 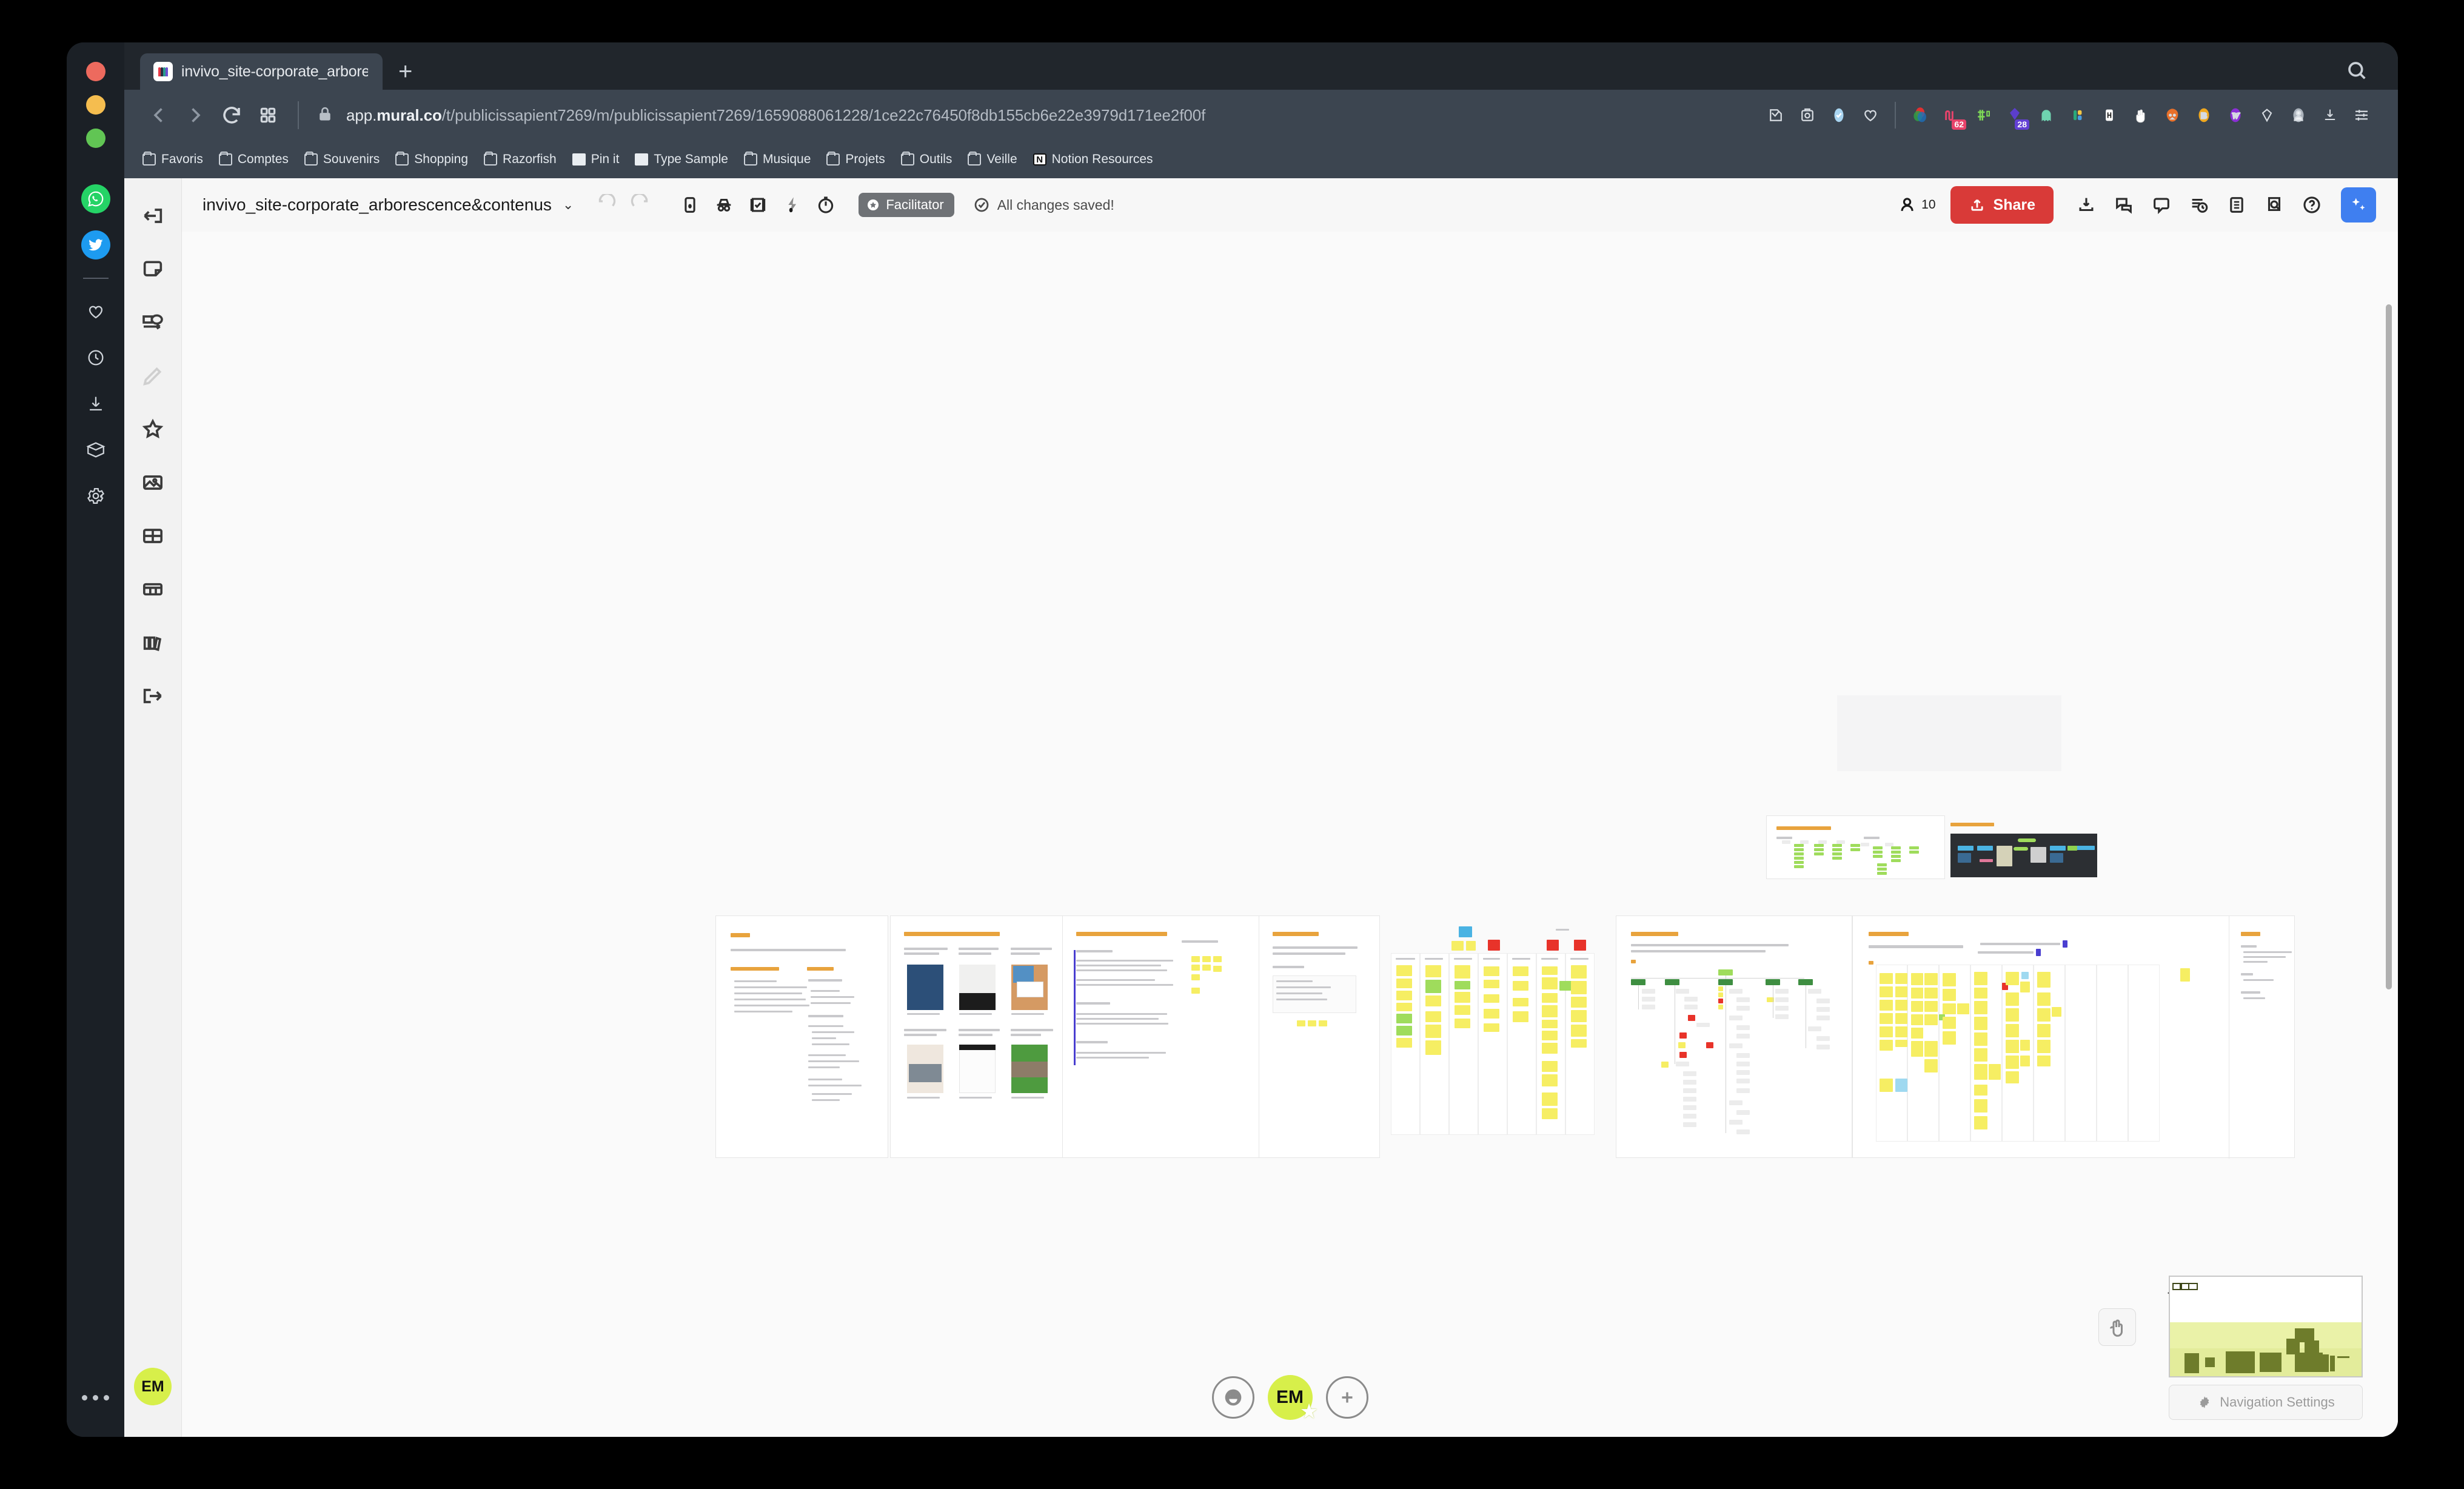 I want to click on share-button: Share, so click(x=2002, y=205).